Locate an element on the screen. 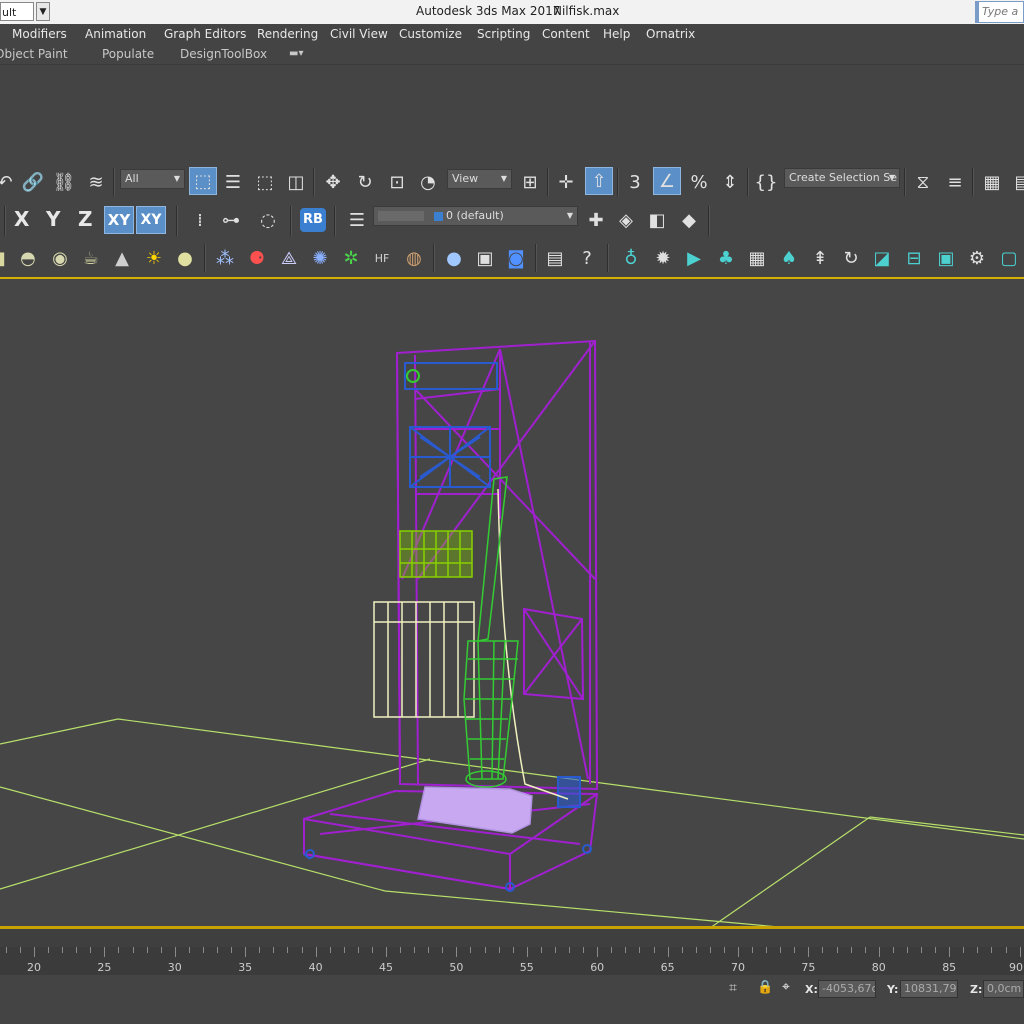 The image size is (1024, 1024). tree-outline-icon: ⇞ is located at coordinates (820, 258).